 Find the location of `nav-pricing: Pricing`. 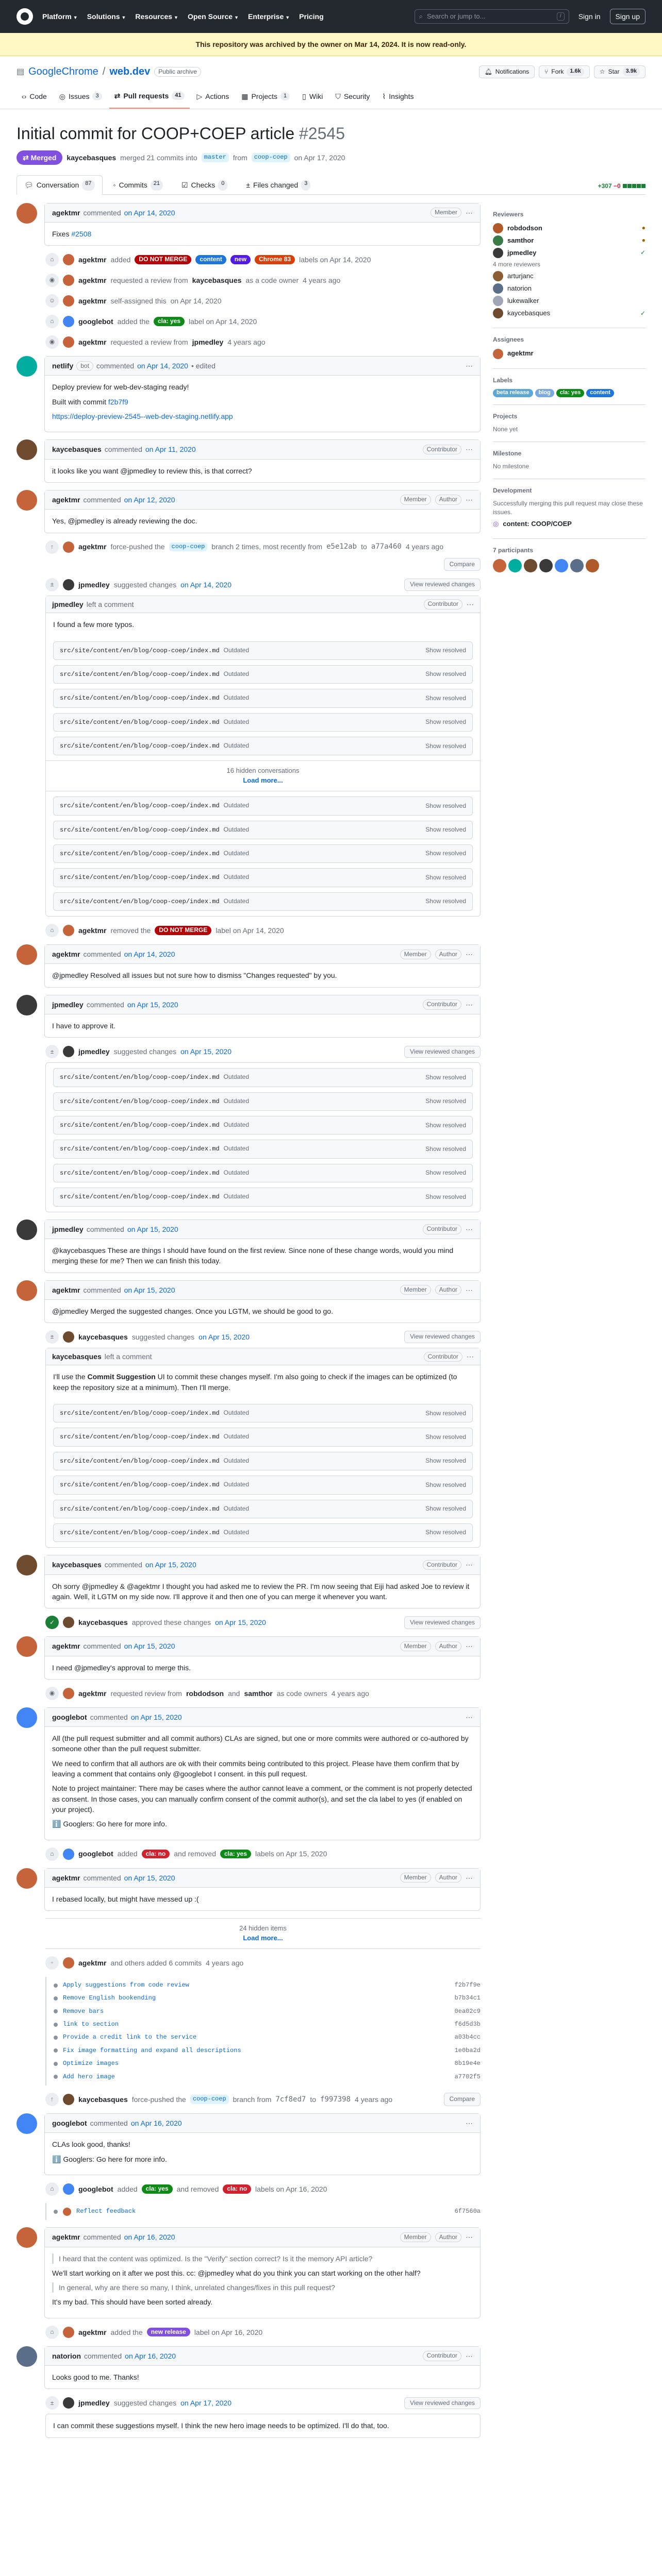

nav-pricing: Pricing is located at coordinates (311, 16).